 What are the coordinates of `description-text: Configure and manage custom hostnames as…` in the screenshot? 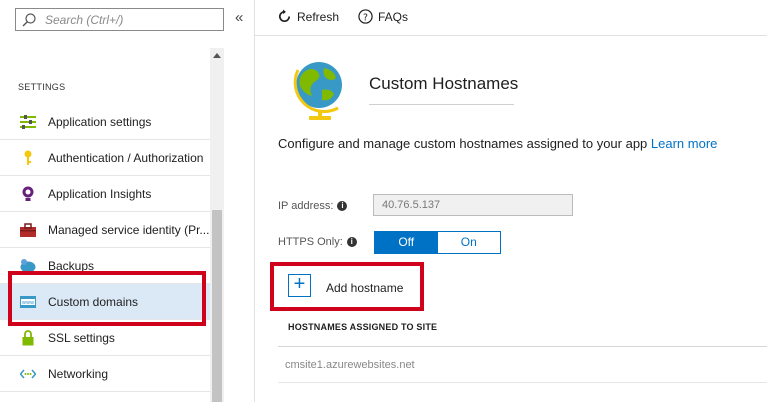 It's located at (463, 143).